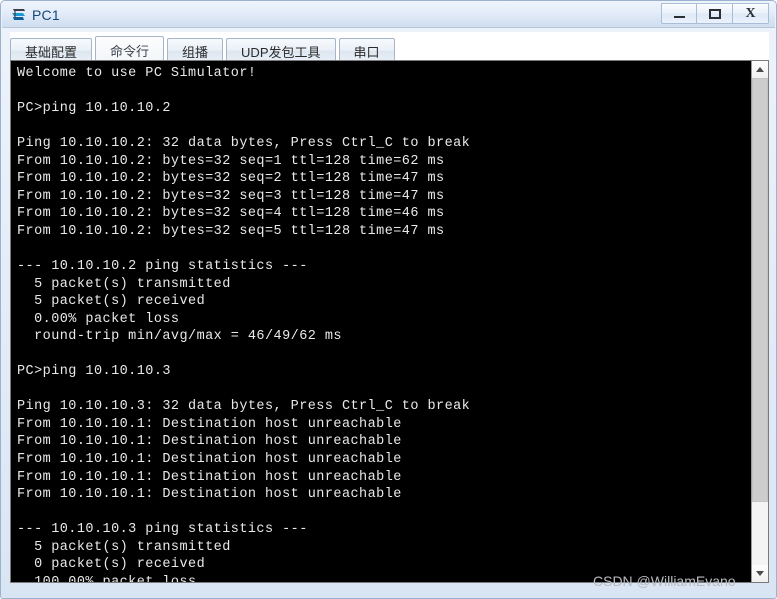 This screenshot has height=599, width=777. I want to click on console-scrollbar, so click(759, 321).